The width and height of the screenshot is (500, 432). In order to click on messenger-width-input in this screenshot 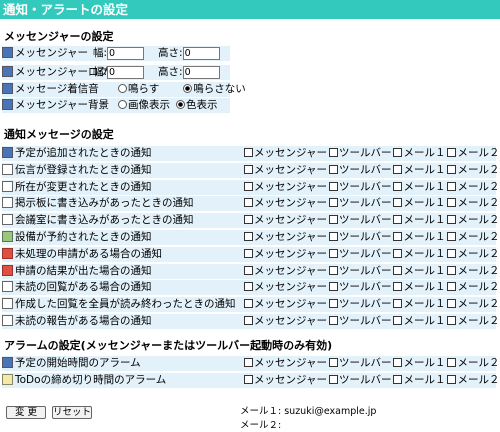, I will do `click(126, 53)`.